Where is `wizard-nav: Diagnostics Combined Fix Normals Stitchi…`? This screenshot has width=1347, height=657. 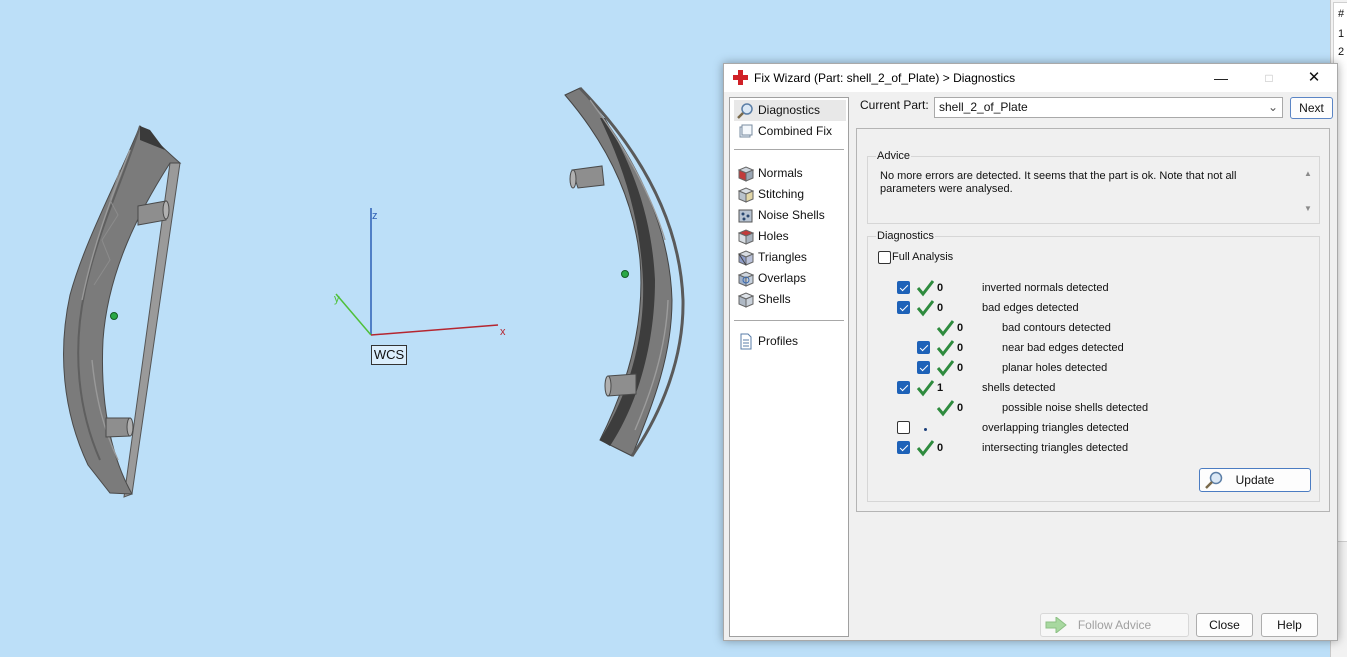
wizard-nav: Diagnostics Combined Fix Normals Stitchi… is located at coordinates (789, 367).